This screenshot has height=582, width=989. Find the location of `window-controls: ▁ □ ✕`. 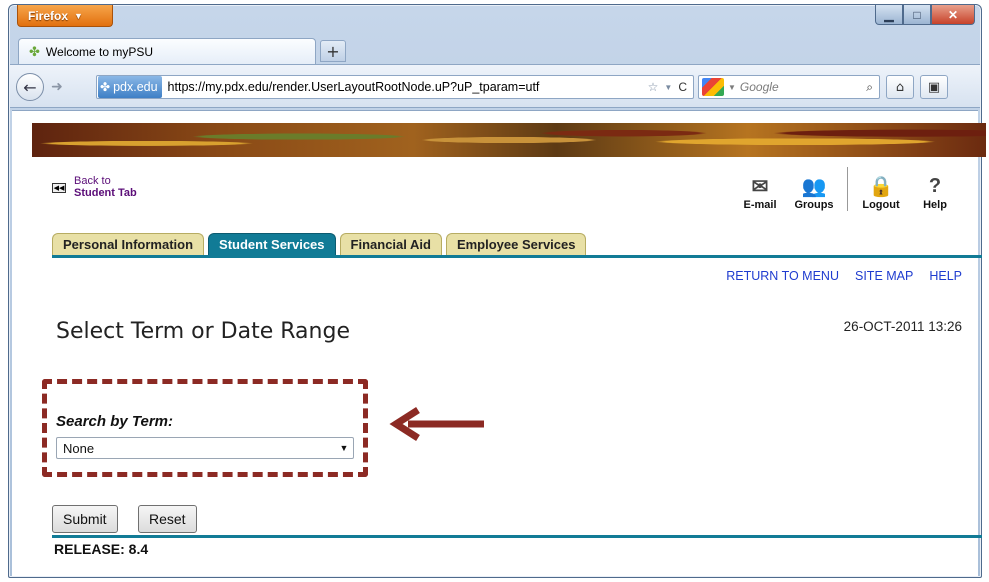

window-controls: ▁ □ ✕ is located at coordinates (925, 15).